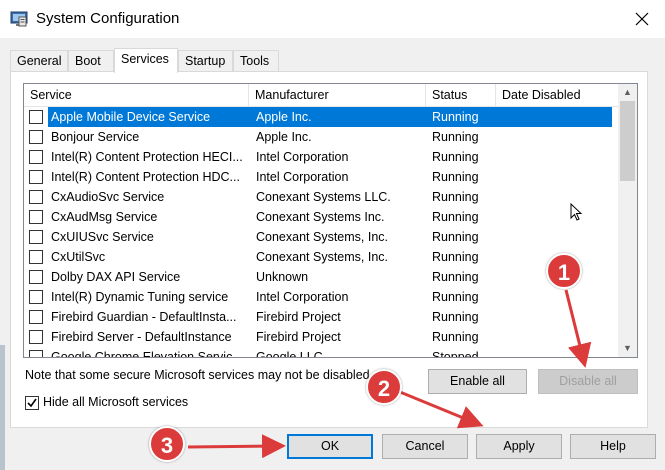 The height and width of the screenshot is (470, 665). Describe the element at coordinates (91, 61) in the screenshot. I see `tab-boot: Boot` at that location.